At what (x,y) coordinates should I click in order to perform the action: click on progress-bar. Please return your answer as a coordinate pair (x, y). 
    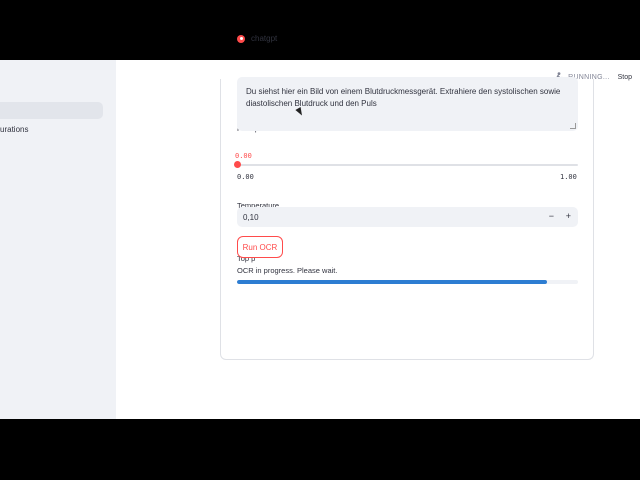
    Looking at the image, I should click on (407, 282).